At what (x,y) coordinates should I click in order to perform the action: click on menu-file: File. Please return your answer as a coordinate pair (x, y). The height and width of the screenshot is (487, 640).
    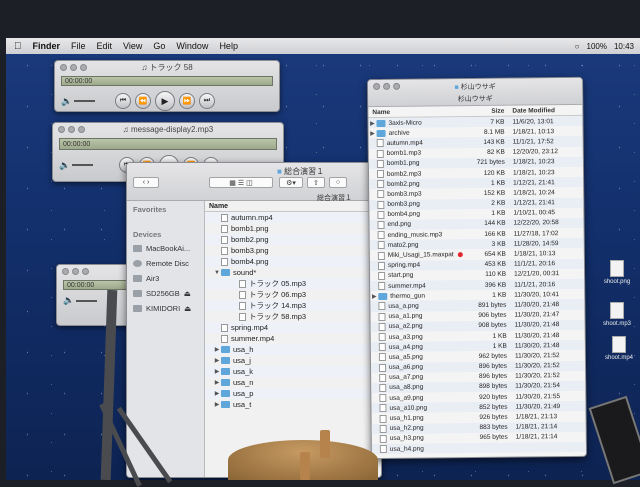
    Looking at the image, I should click on (78, 46).